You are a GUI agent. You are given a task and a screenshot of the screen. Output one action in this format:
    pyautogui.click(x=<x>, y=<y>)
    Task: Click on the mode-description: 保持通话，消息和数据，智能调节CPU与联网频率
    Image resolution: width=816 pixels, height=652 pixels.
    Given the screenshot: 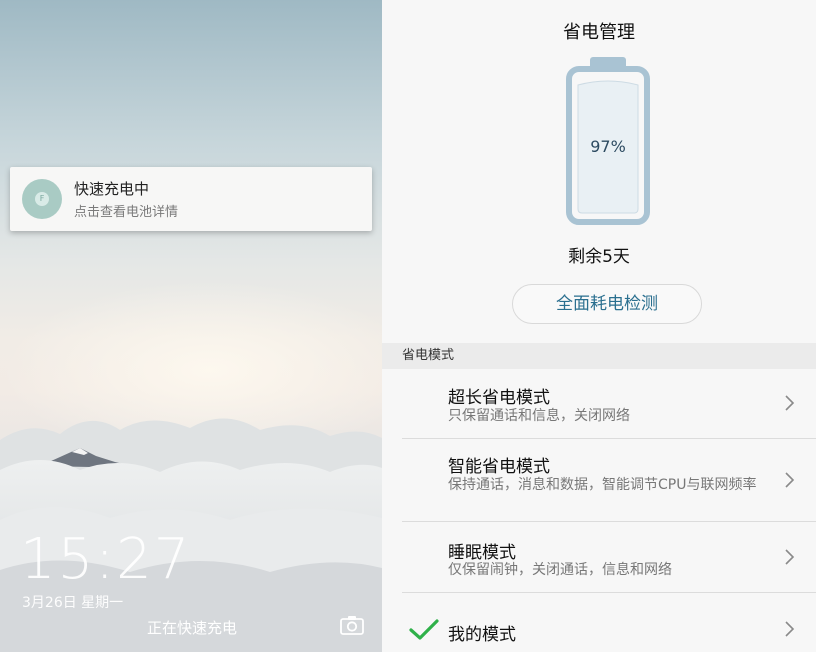 What is the action you would take?
    pyautogui.click(x=602, y=485)
    